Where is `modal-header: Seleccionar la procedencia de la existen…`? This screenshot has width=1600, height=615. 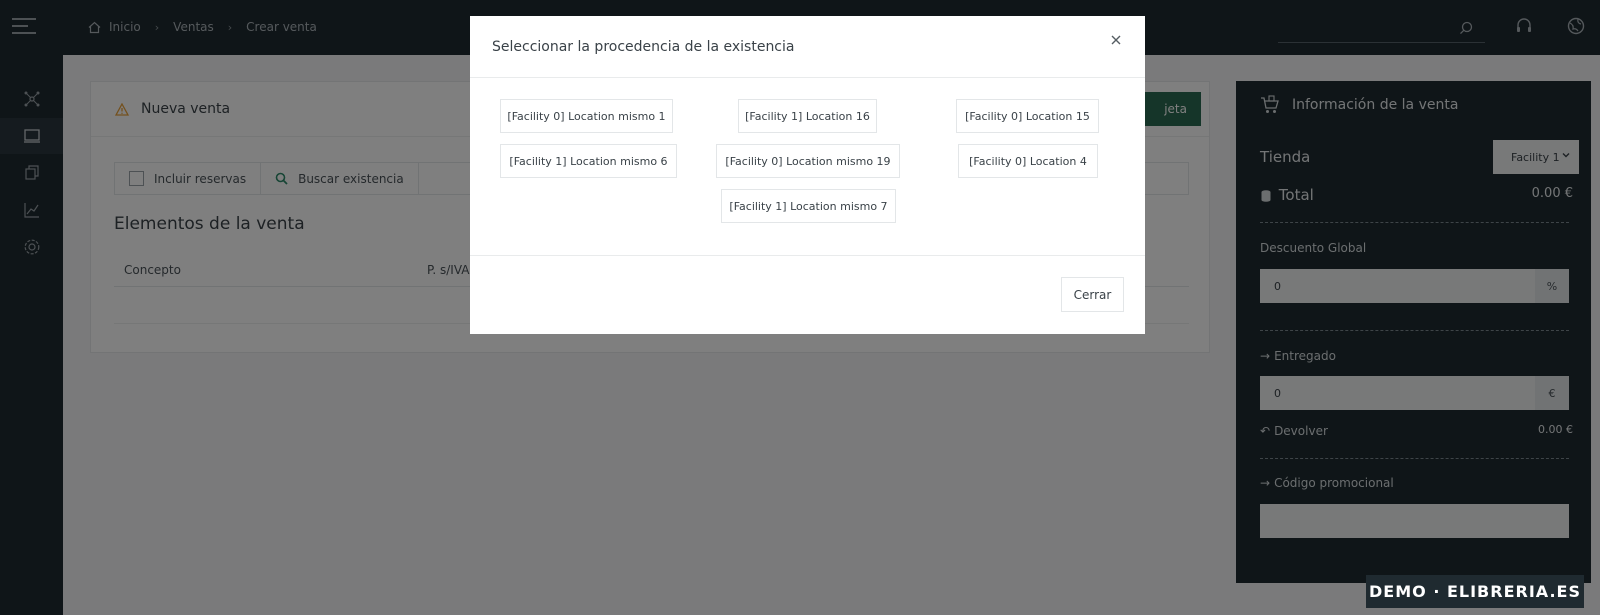 modal-header: Seleccionar la procedencia de la existen… is located at coordinates (807, 47).